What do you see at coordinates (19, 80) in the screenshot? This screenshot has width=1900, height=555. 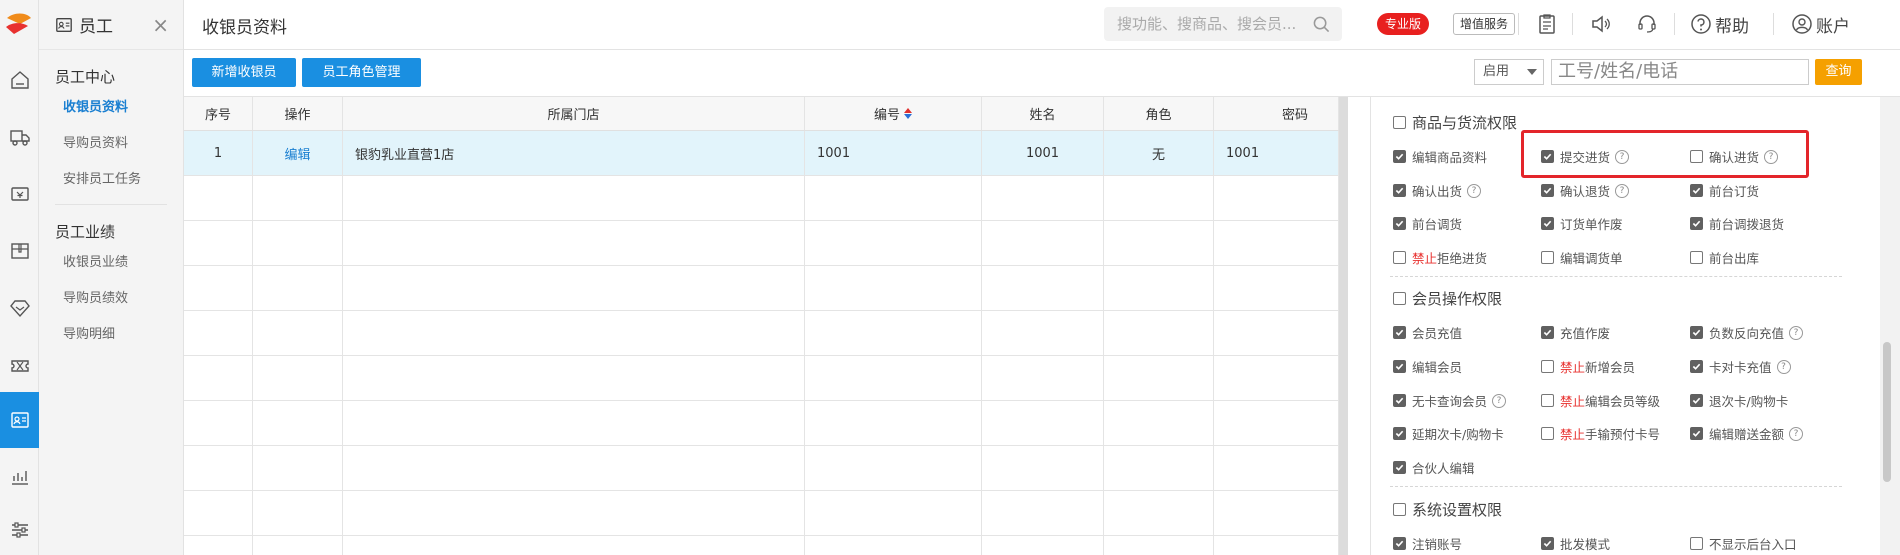 I see `home-icon` at bounding box center [19, 80].